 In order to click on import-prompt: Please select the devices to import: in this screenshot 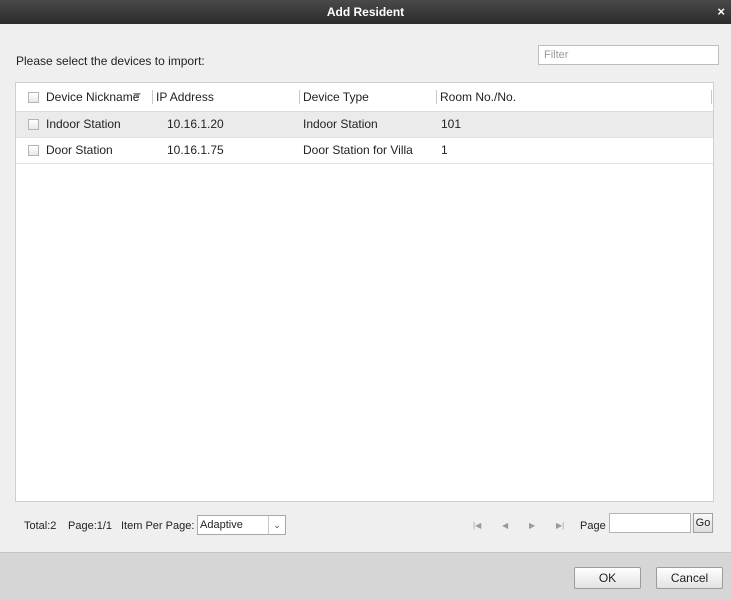, I will do `click(110, 61)`.